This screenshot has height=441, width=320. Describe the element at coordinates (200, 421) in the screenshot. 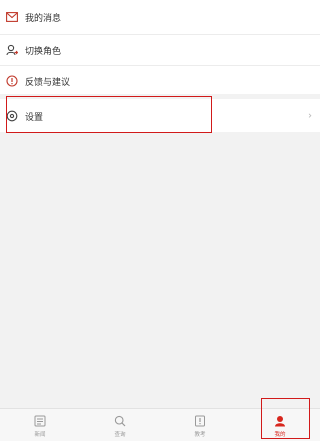

I see `exam-icon` at that location.